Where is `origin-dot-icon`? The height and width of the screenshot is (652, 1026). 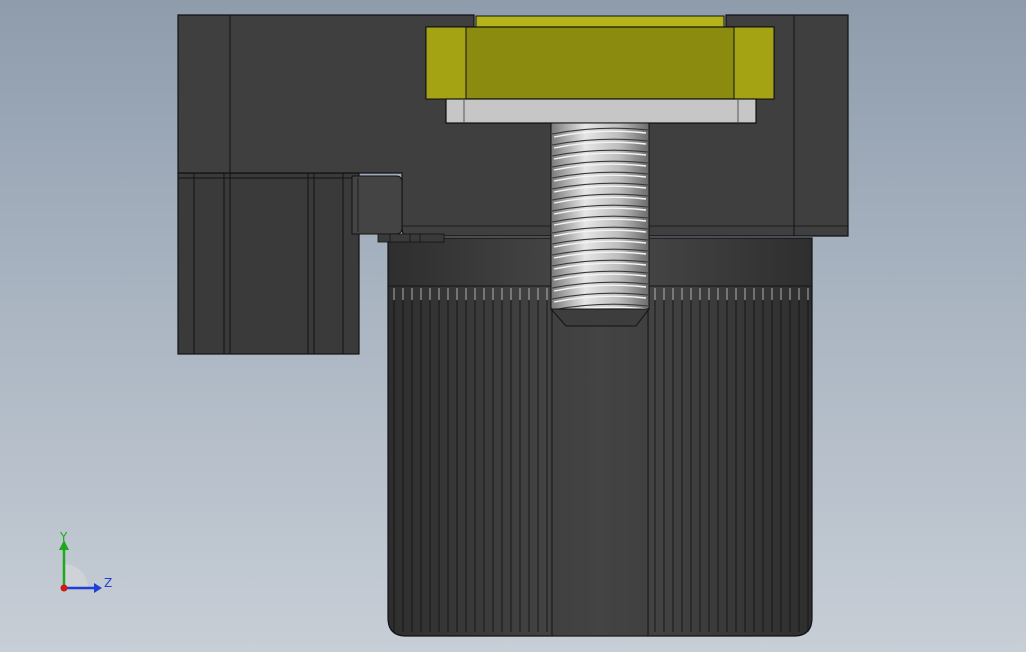
origin-dot-icon is located at coordinates (64, 588).